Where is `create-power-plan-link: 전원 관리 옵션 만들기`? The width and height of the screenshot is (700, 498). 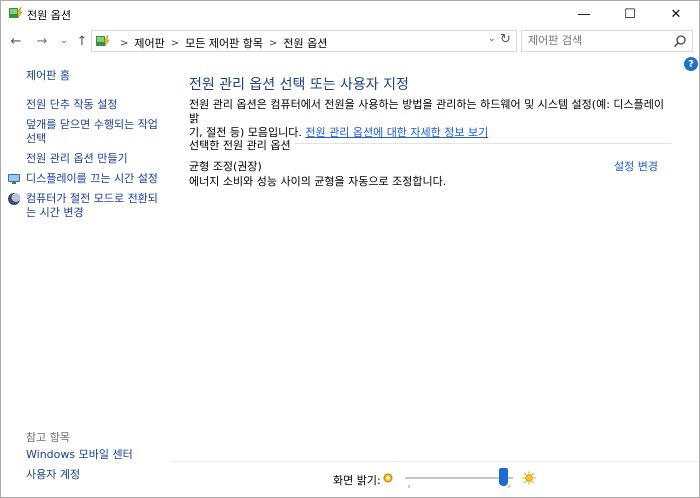
create-power-plan-link: 전원 관리 옵션 만들기 is located at coordinates (77, 159).